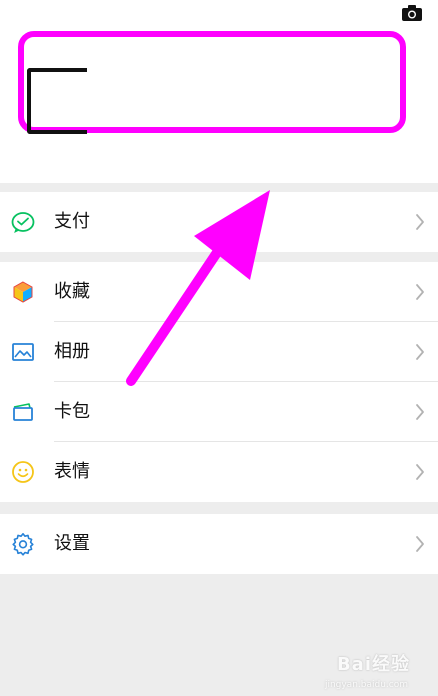 The image size is (438, 696). What do you see at coordinates (72, 351) in the screenshot?
I see `menu-item-label: 相册` at bounding box center [72, 351].